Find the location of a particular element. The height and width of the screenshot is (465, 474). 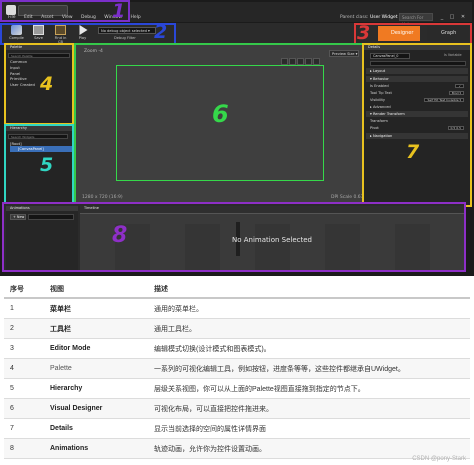

parent-class-value: User Widget is located at coordinates (383, 17).